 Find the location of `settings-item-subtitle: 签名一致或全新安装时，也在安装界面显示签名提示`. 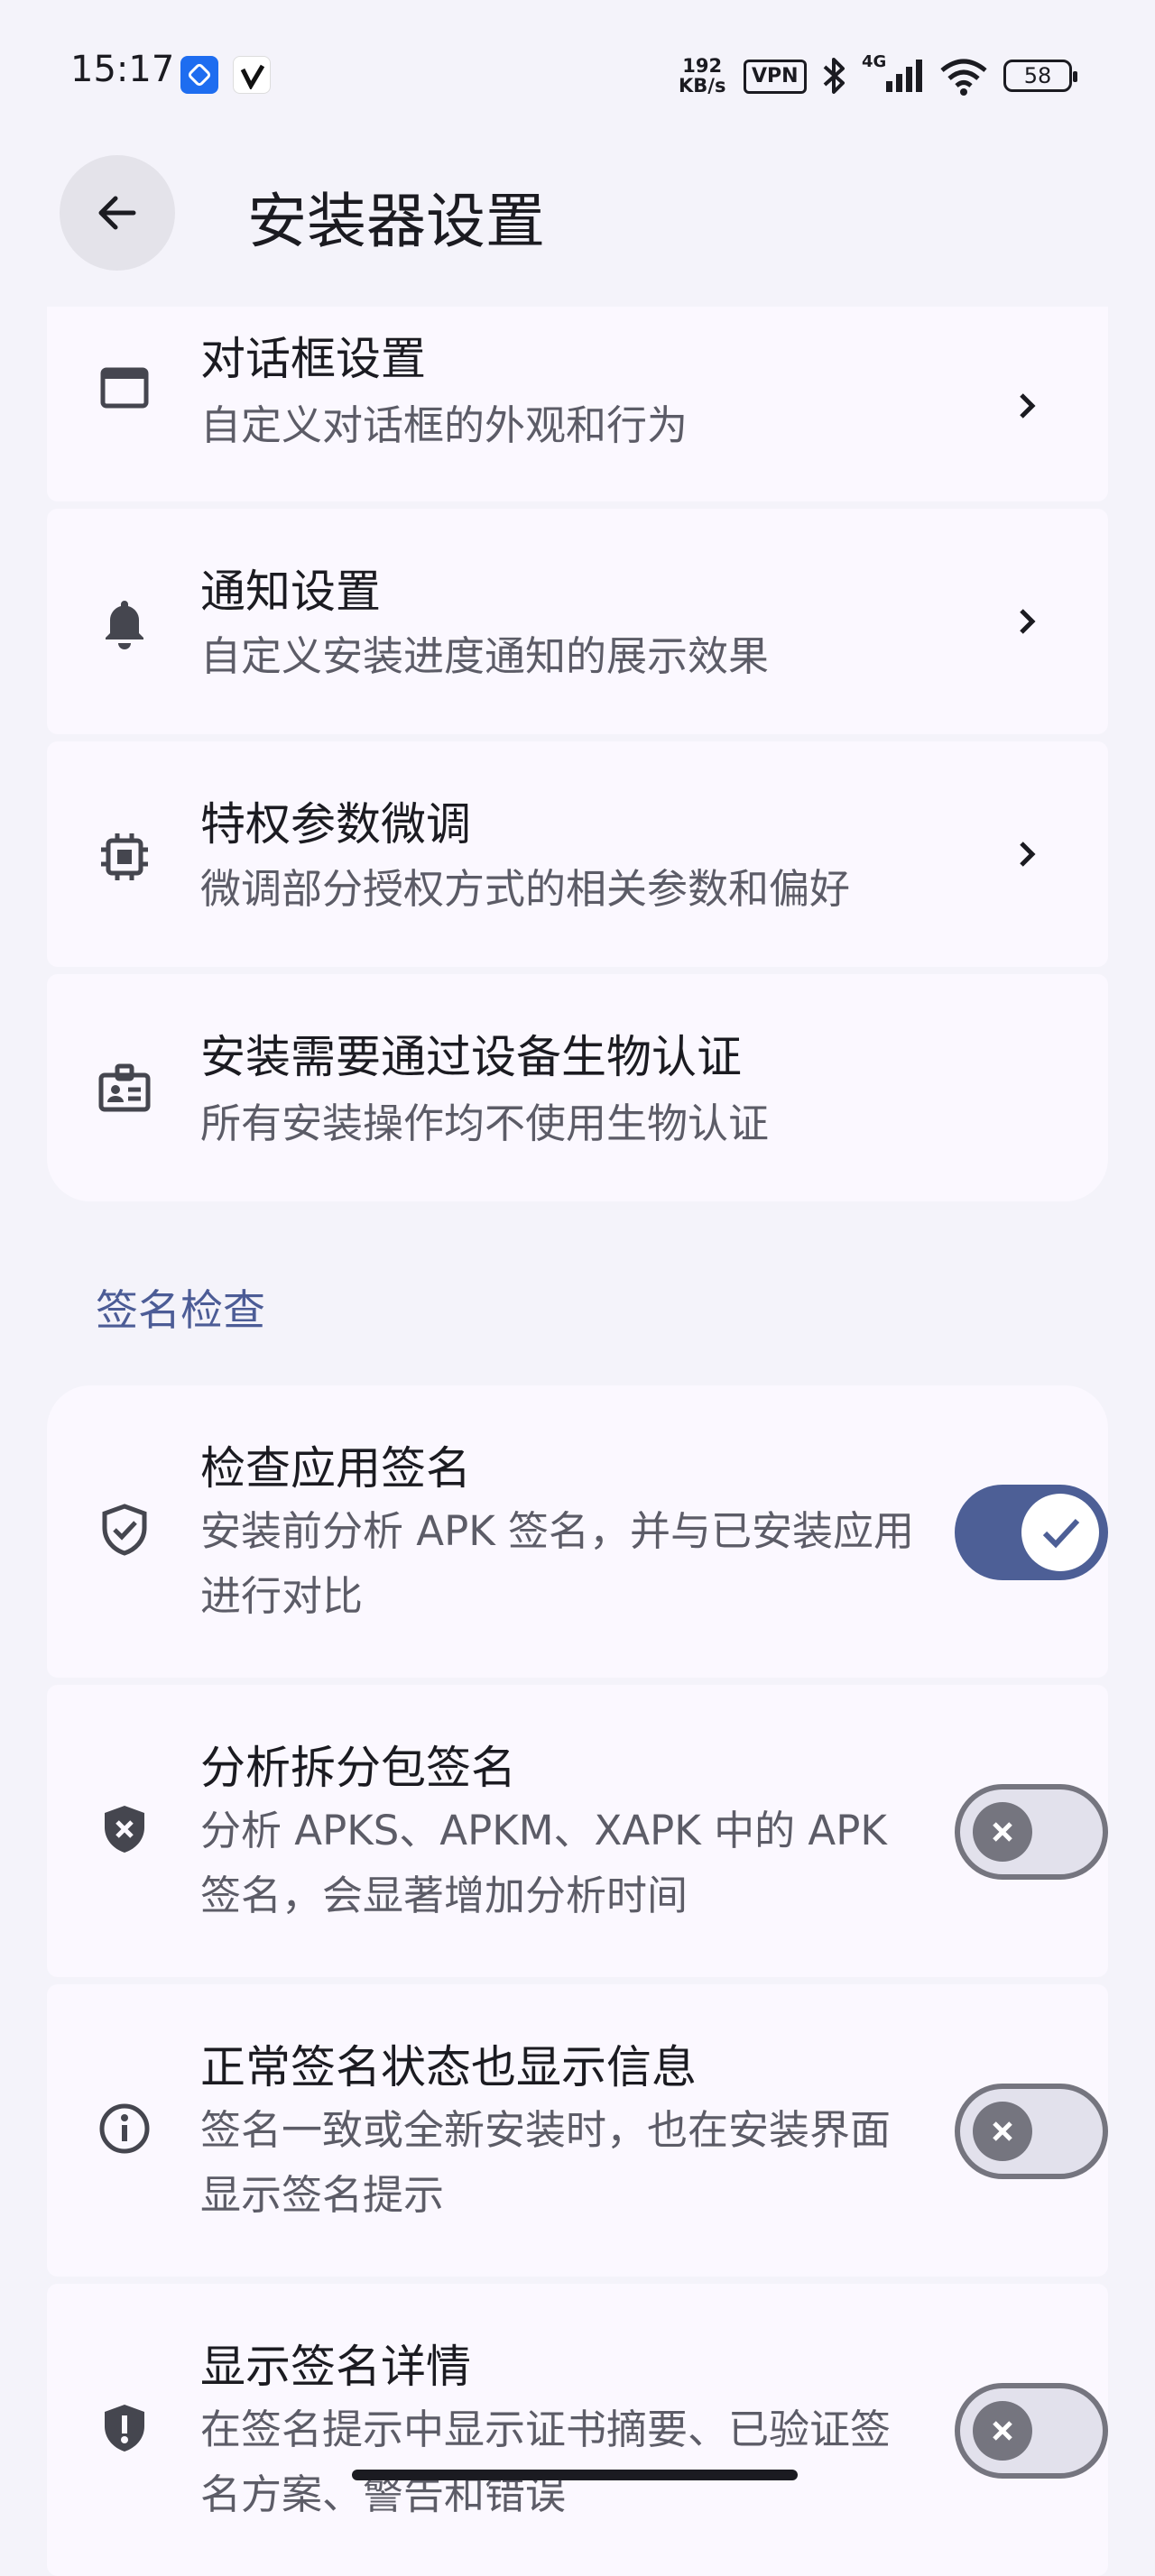

settings-item-subtitle: 签名一致或全新安装时，也在安装界面显示签名提示 is located at coordinates (546, 2162).